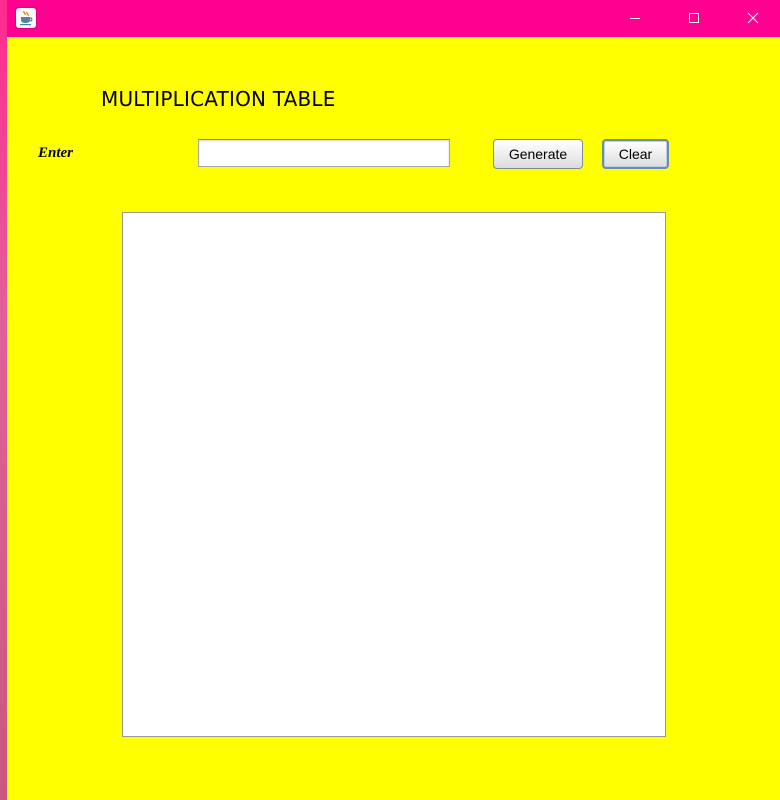  What do you see at coordinates (56, 153) in the screenshot?
I see `enter-label: Enter` at bounding box center [56, 153].